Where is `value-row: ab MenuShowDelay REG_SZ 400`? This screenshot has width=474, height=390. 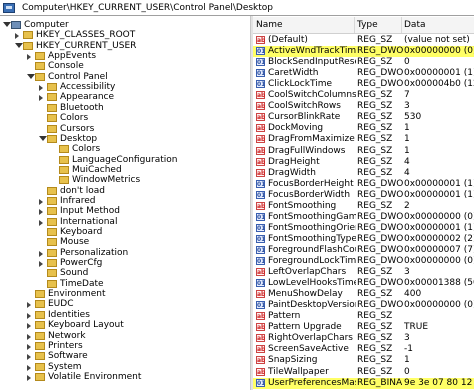
value-row: ab MenuShowDelay REG_SZ 400 is located at coordinates (363, 294).